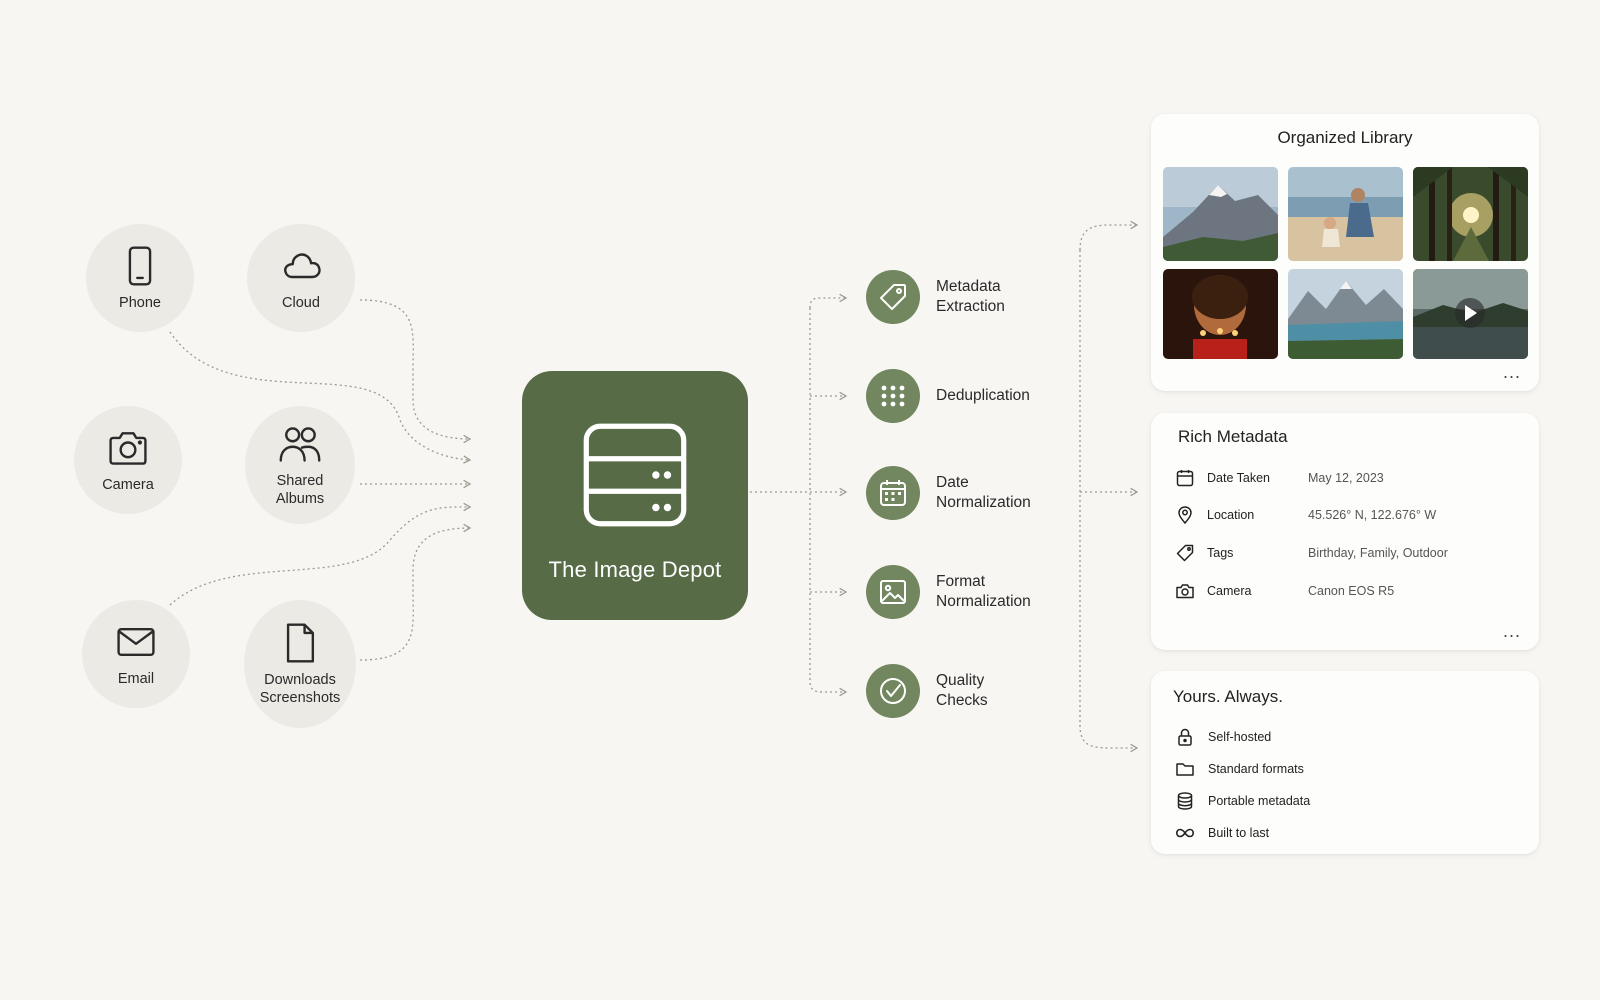  I want to click on dot-grid-icon, so click(893, 396).